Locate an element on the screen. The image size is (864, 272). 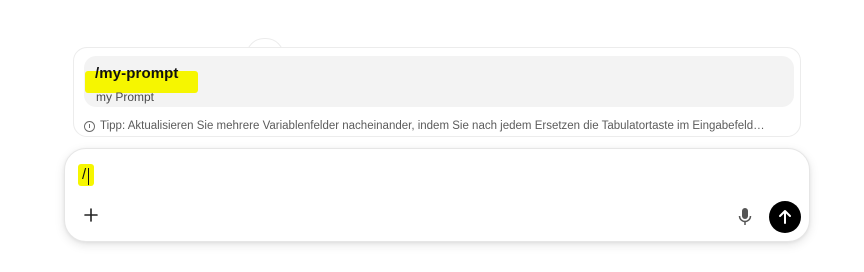
plus-icon is located at coordinates (91, 215).